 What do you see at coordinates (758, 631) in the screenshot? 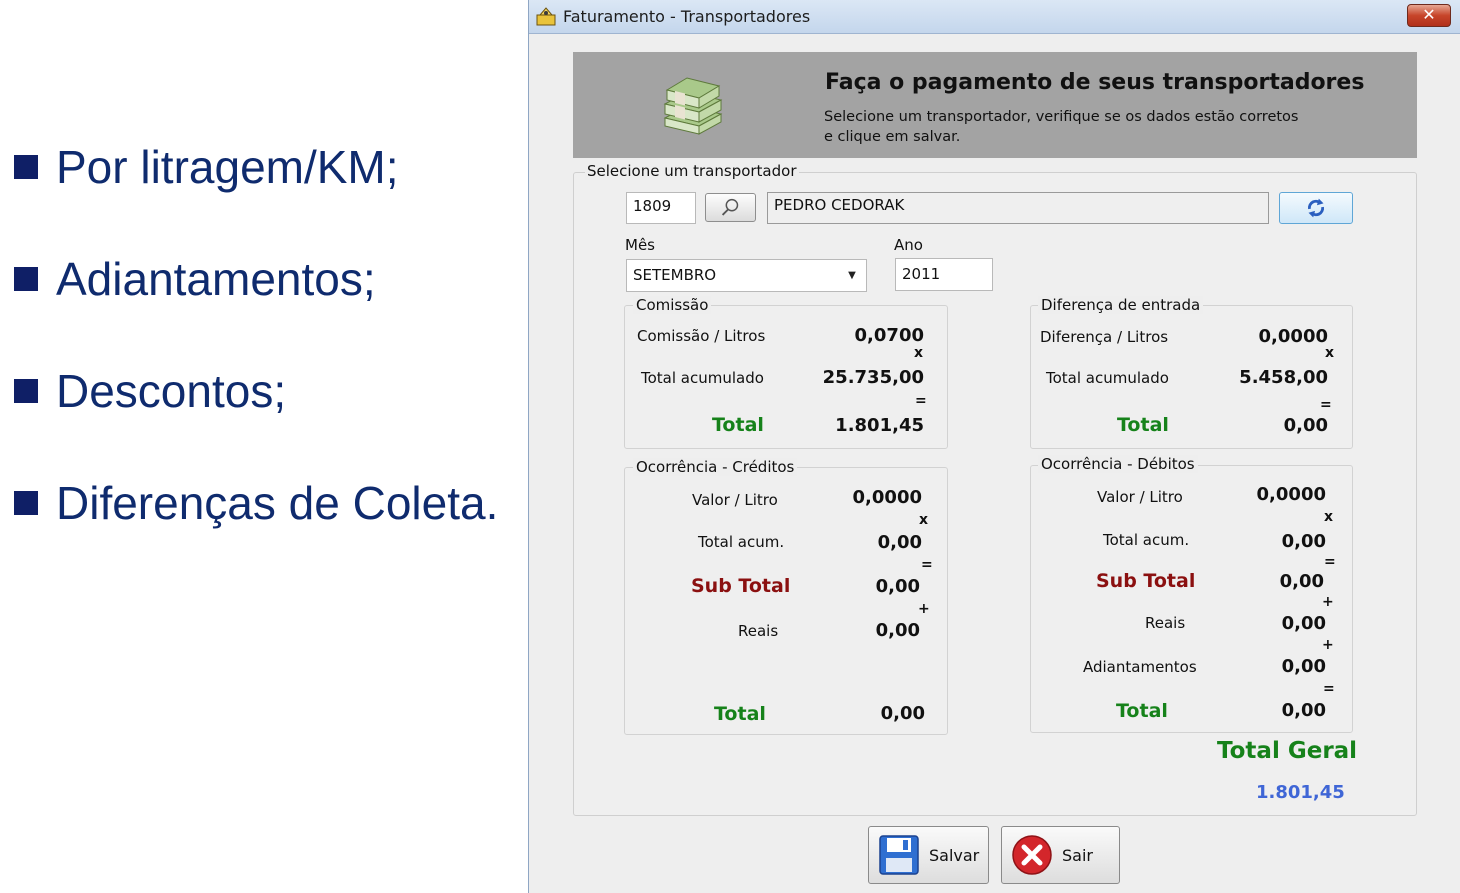
I see `creditos-reais-label: Reais` at bounding box center [758, 631].